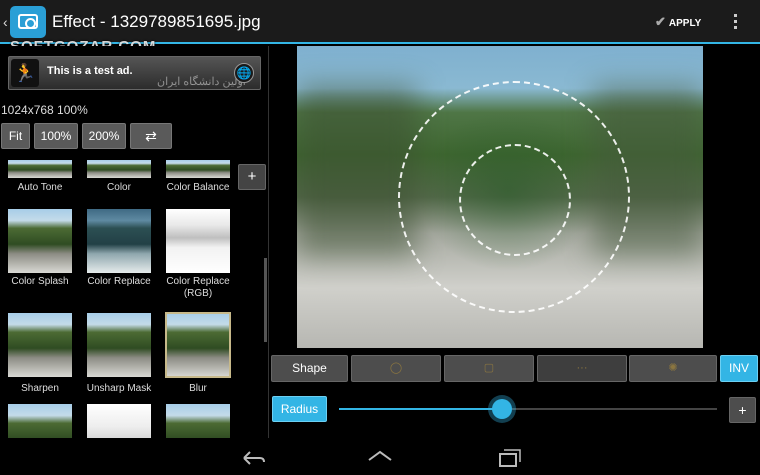  What do you see at coordinates (28, 22) in the screenshot?
I see `app-camera-icon` at bounding box center [28, 22].